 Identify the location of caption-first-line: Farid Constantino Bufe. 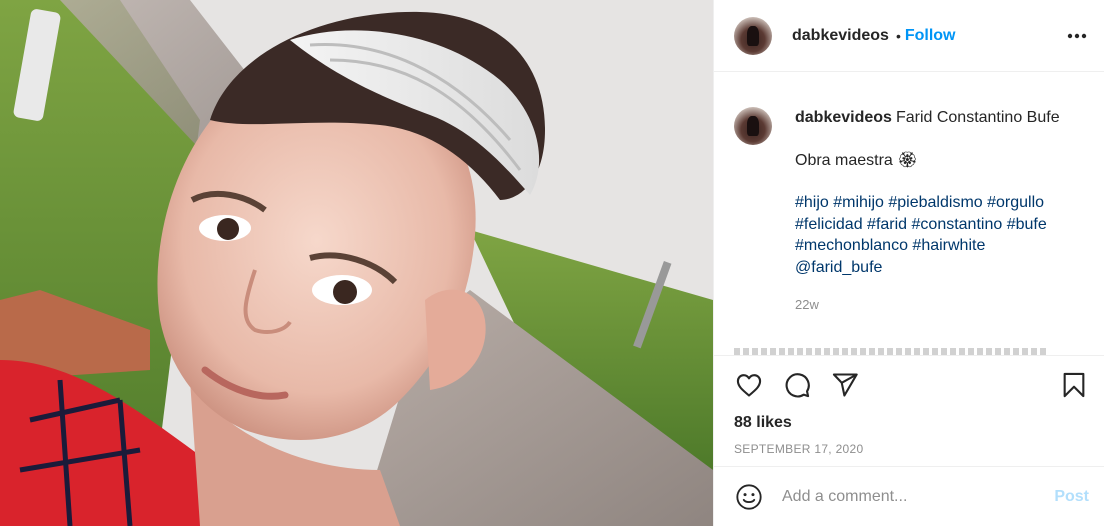
(977, 117).